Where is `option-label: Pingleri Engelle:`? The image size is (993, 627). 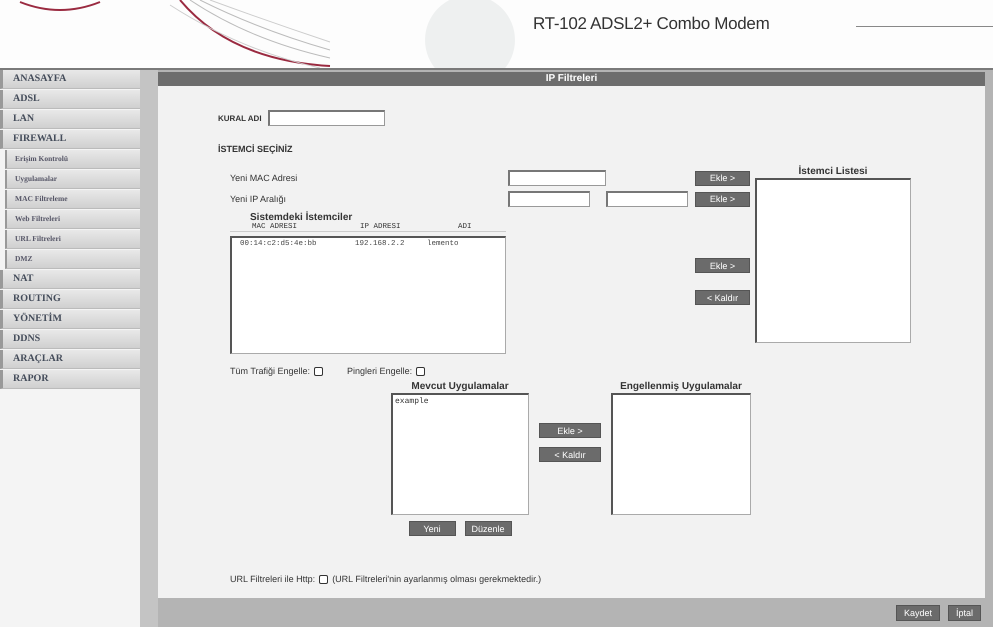
option-label: Pingleri Engelle: is located at coordinates (379, 371).